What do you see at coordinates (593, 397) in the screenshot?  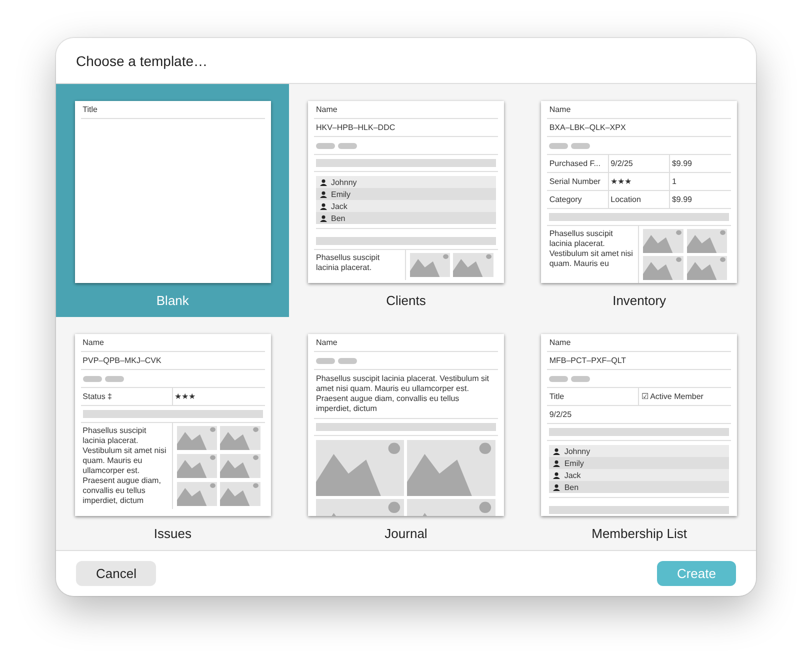 I see `table-cell: Title` at bounding box center [593, 397].